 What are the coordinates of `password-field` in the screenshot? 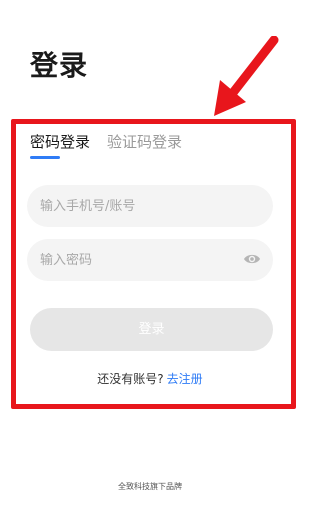 It's located at (150, 260).